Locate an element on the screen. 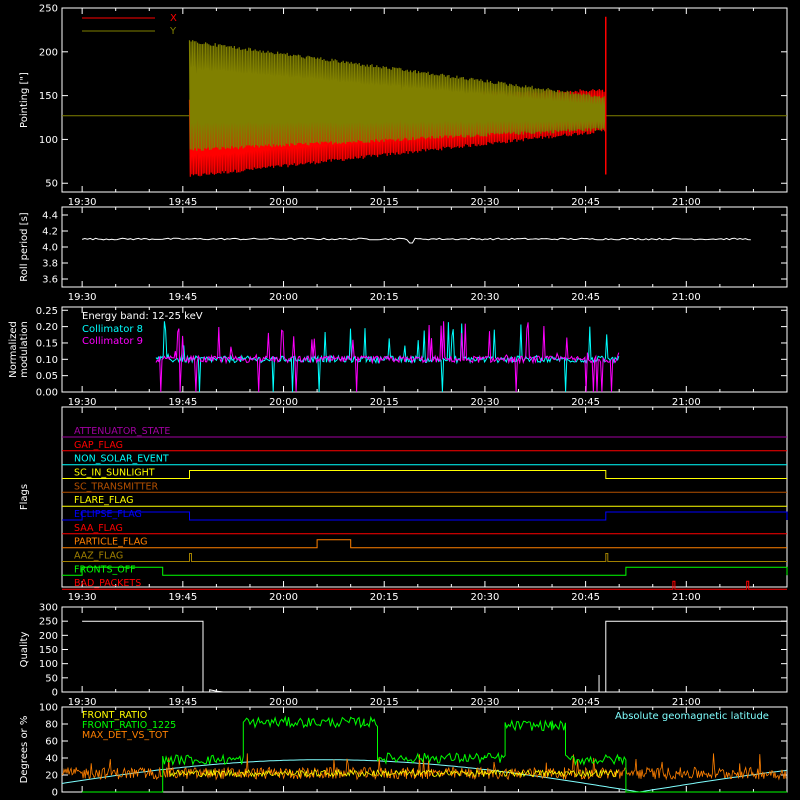 The image size is (800, 800). y-tick-label: 0.15 is located at coordinates (47, 343).